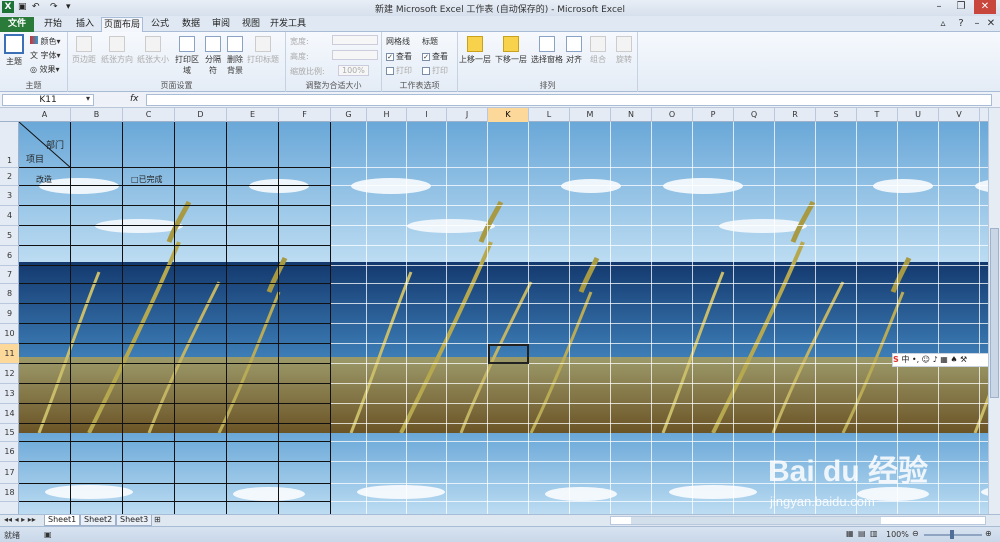 The width and height of the screenshot is (1000, 542). Describe the element at coordinates (850, 533) in the screenshot. I see `normal-view-icon: ▦` at that location.